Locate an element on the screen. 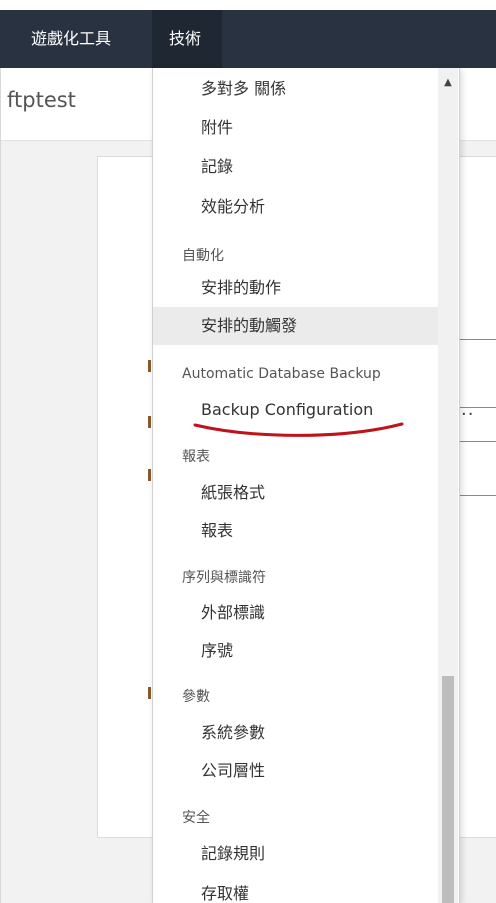  breadcrumb: ftptest is located at coordinates (41, 100).